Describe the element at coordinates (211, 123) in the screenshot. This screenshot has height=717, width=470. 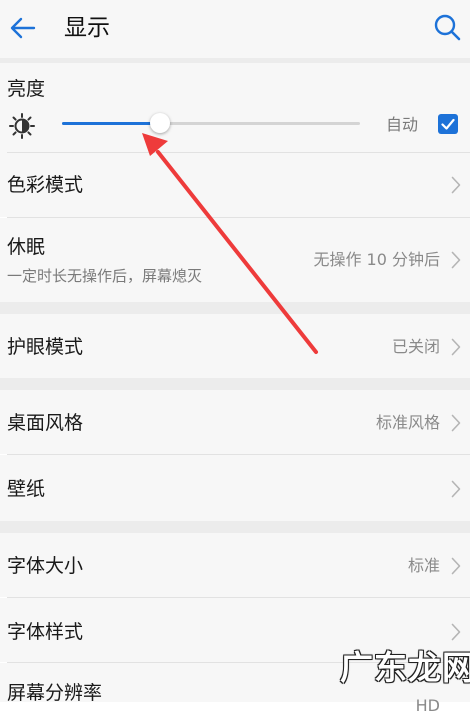
I see `brightness-slider` at that location.